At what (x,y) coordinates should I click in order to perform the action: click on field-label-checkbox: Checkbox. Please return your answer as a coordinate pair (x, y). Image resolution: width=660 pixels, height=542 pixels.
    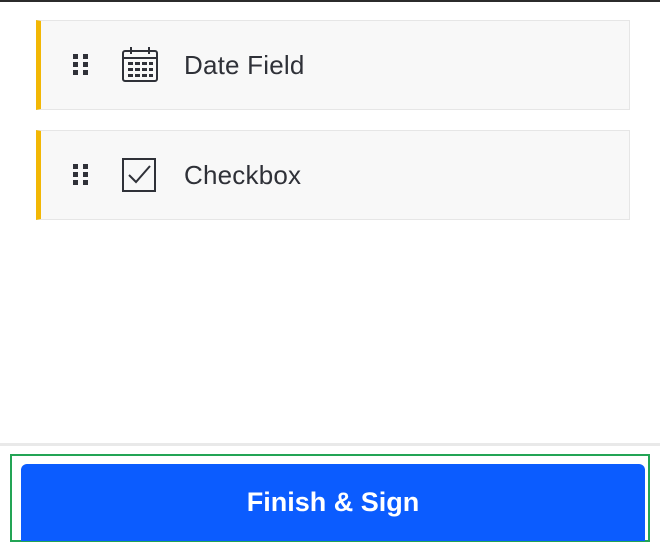
    Looking at the image, I should click on (243, 174).